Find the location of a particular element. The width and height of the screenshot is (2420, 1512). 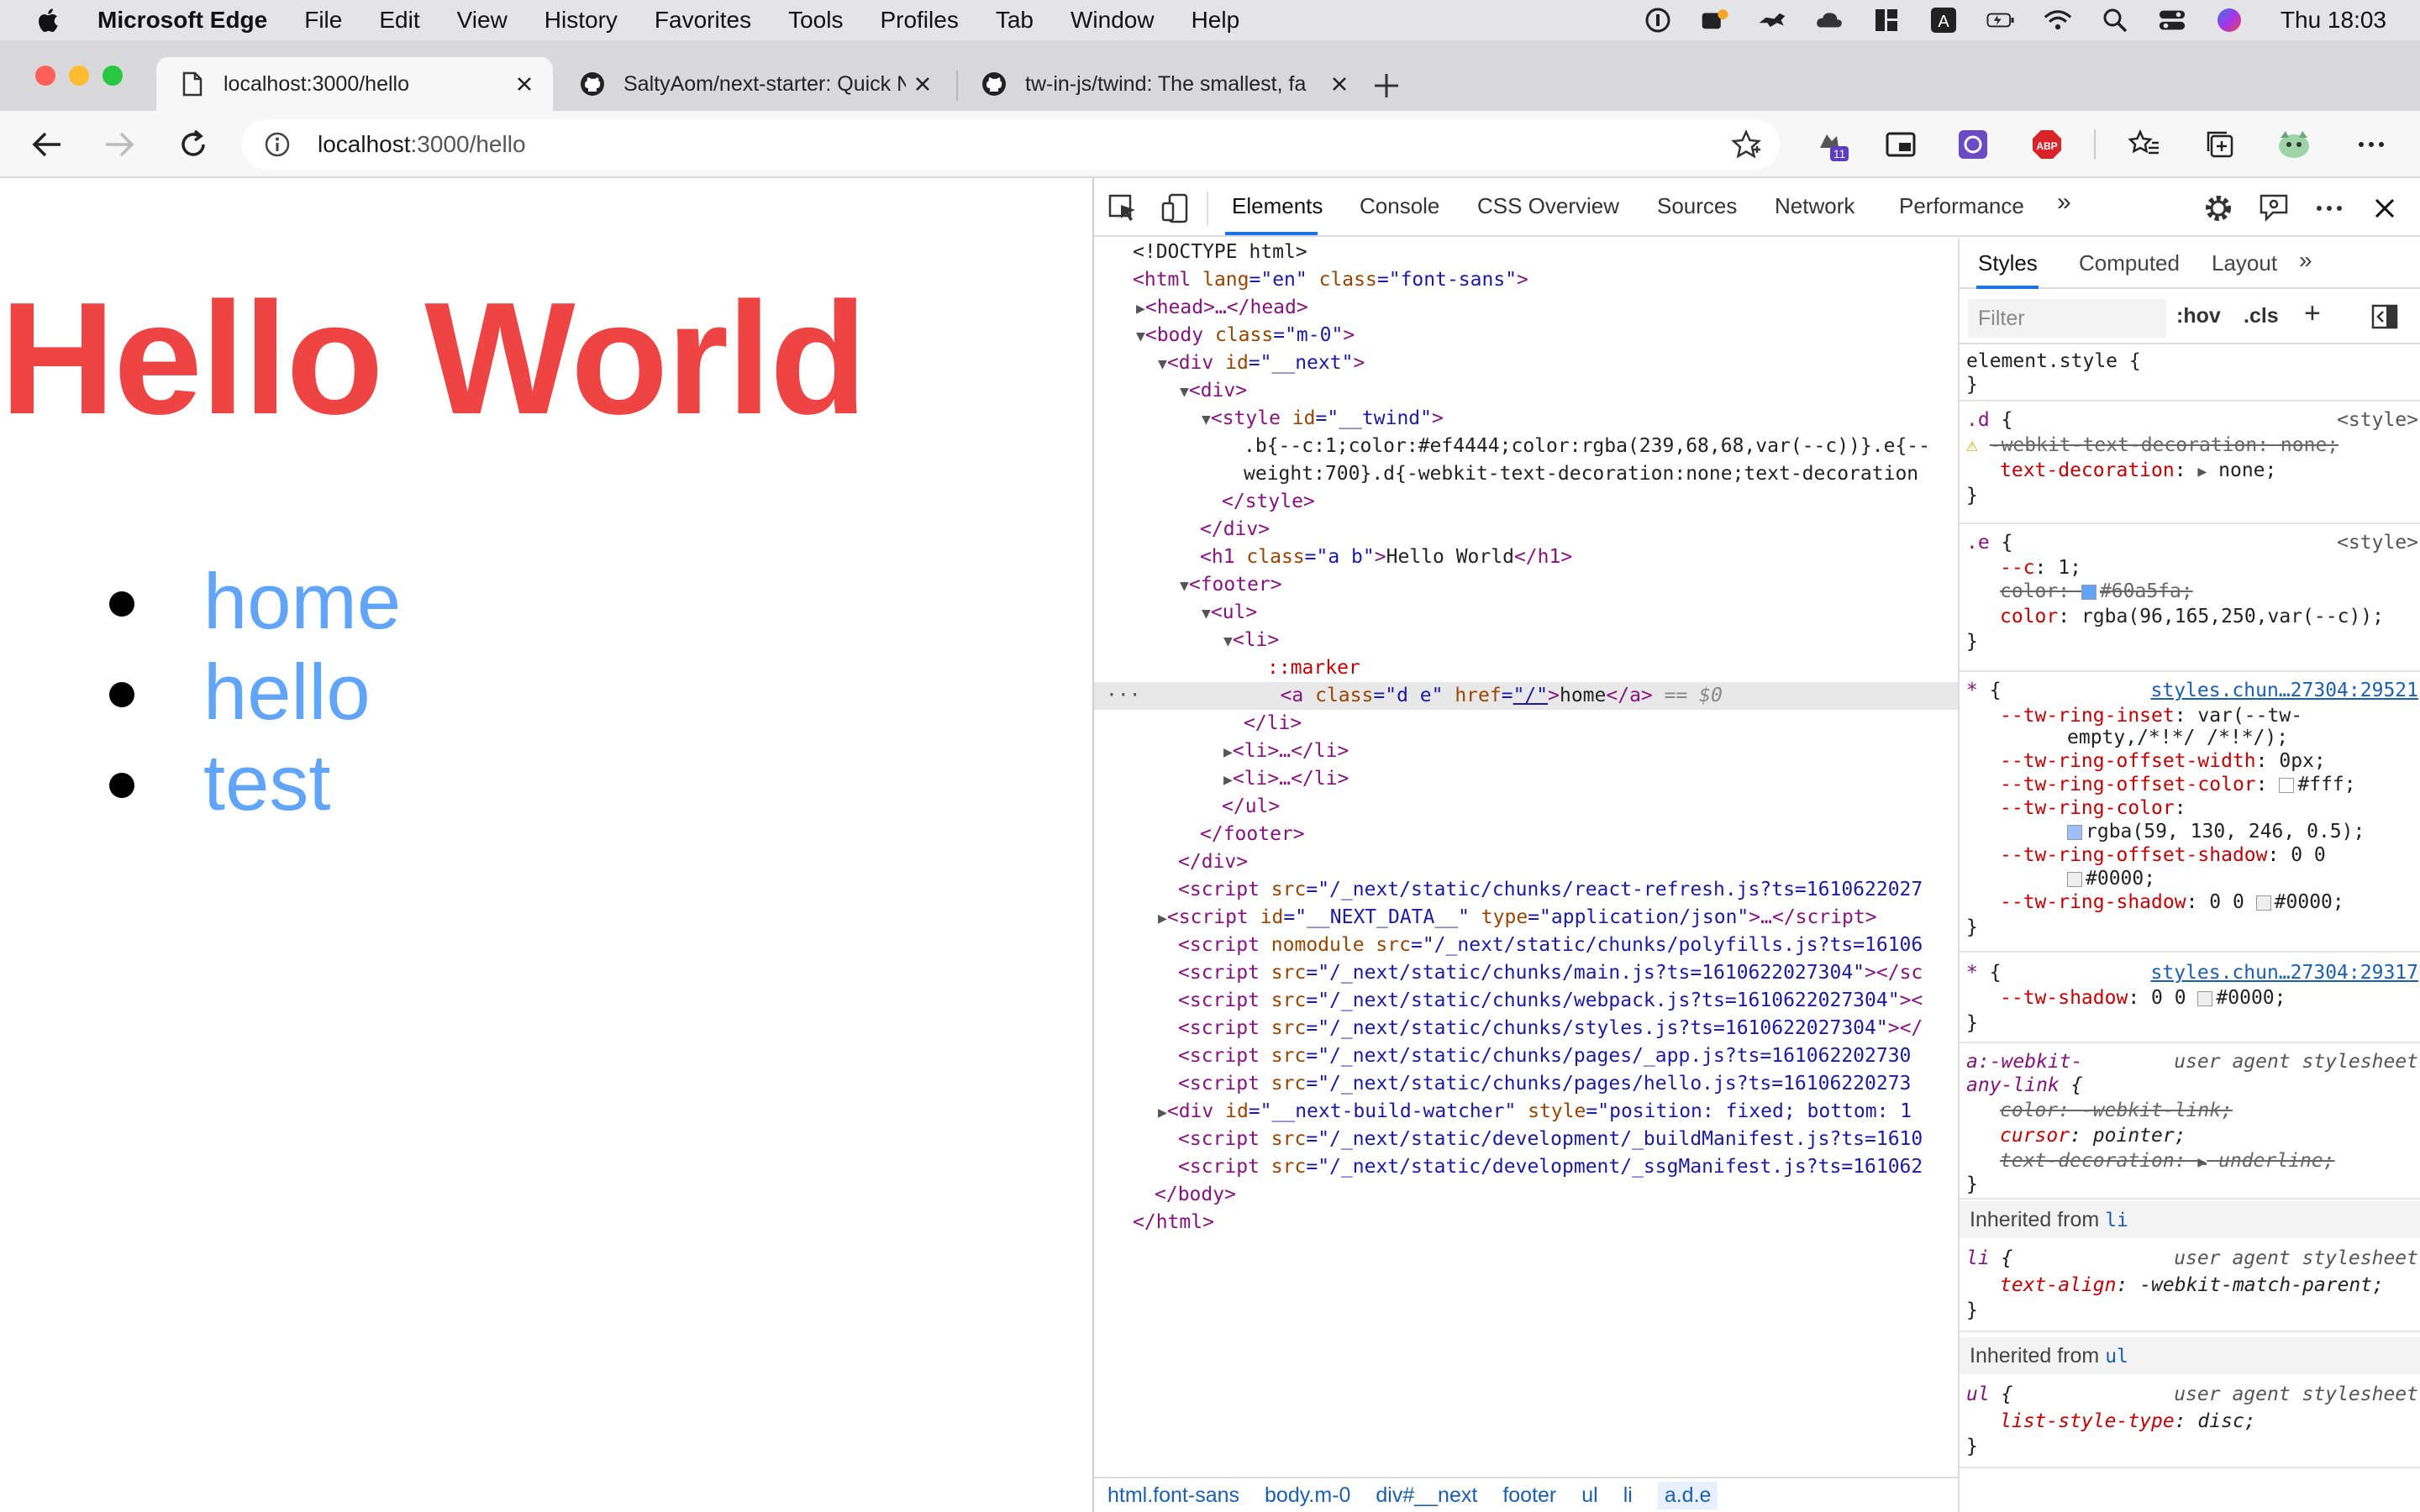

window-close-button is located at coordinates (45, 76).